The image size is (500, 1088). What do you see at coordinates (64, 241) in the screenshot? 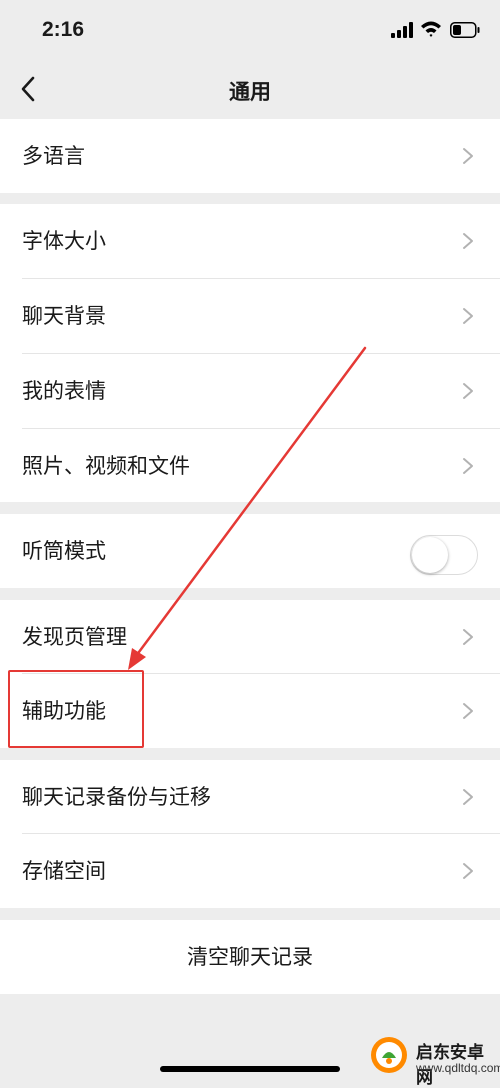
I see `settings-row-label: 字体大小` at bounding box center [64, 241].